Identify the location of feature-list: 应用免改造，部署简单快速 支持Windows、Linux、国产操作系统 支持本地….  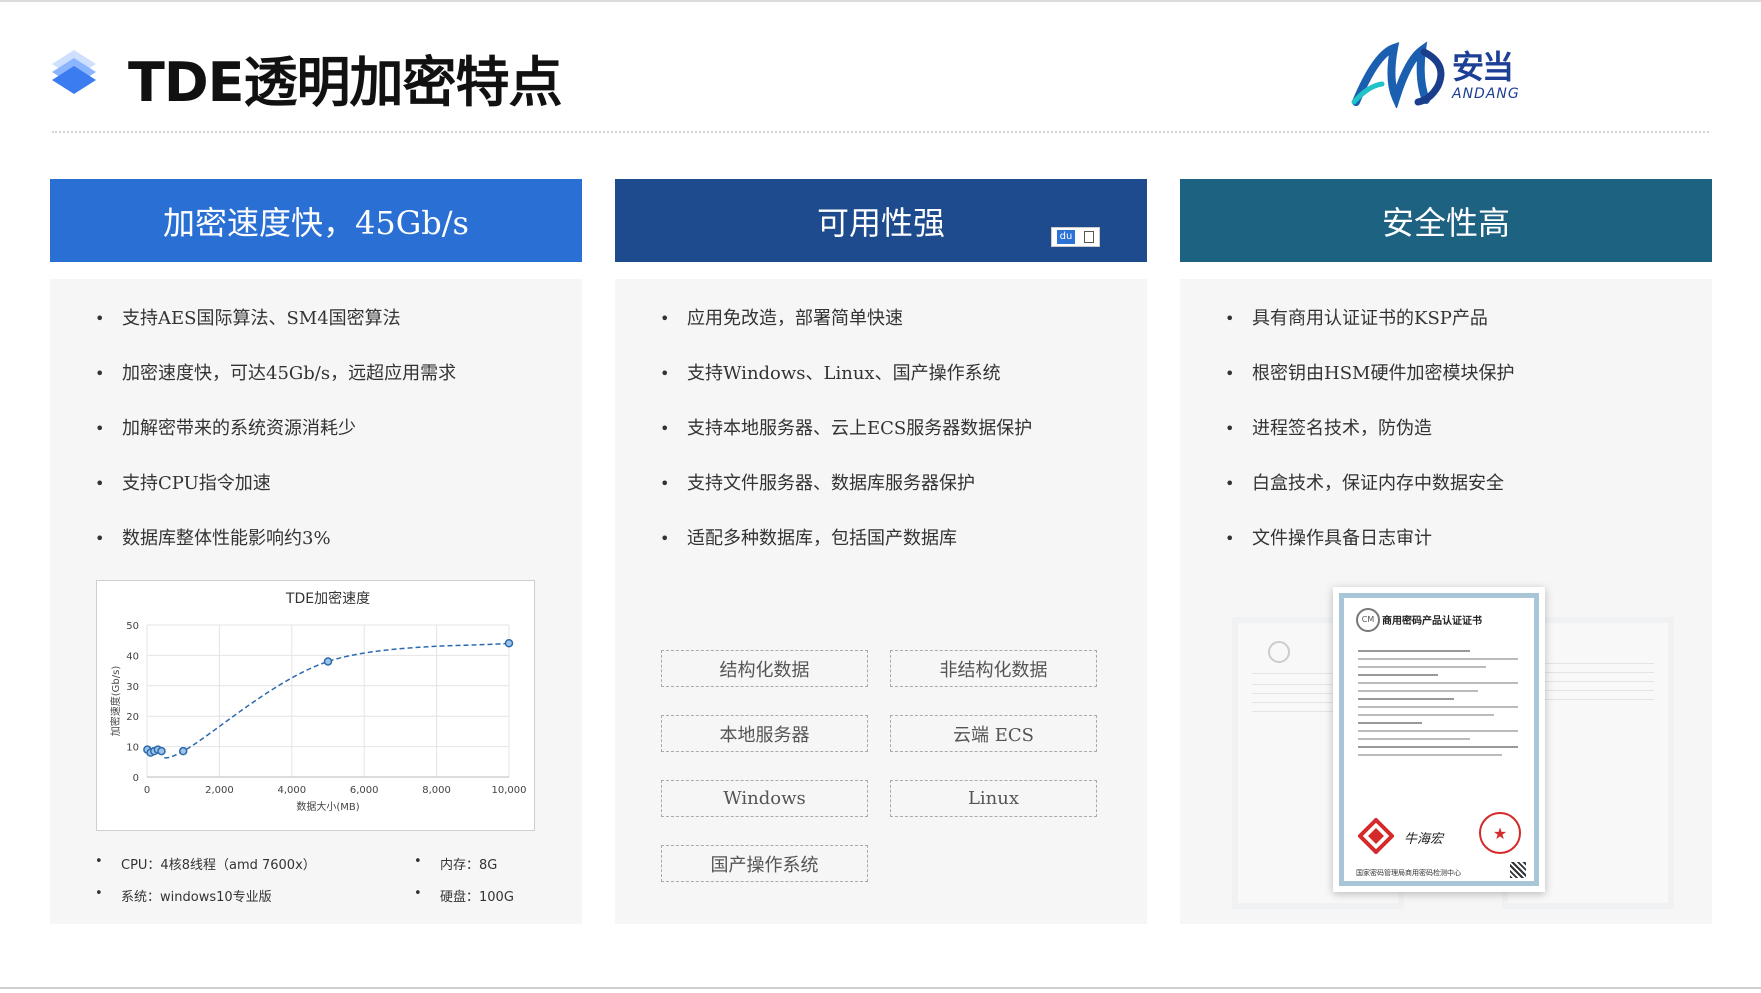
(846, 439).